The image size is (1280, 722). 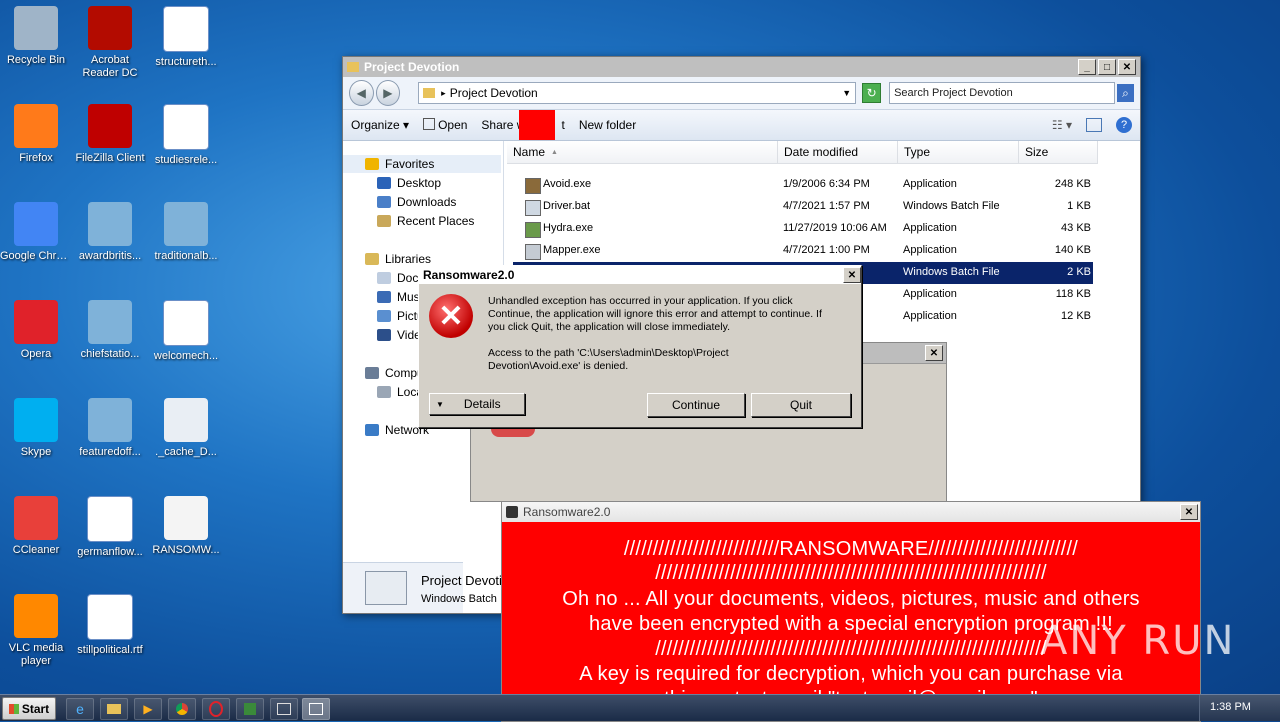 I want to click on new-folder-button: New folder, so click(x=607, y=125).